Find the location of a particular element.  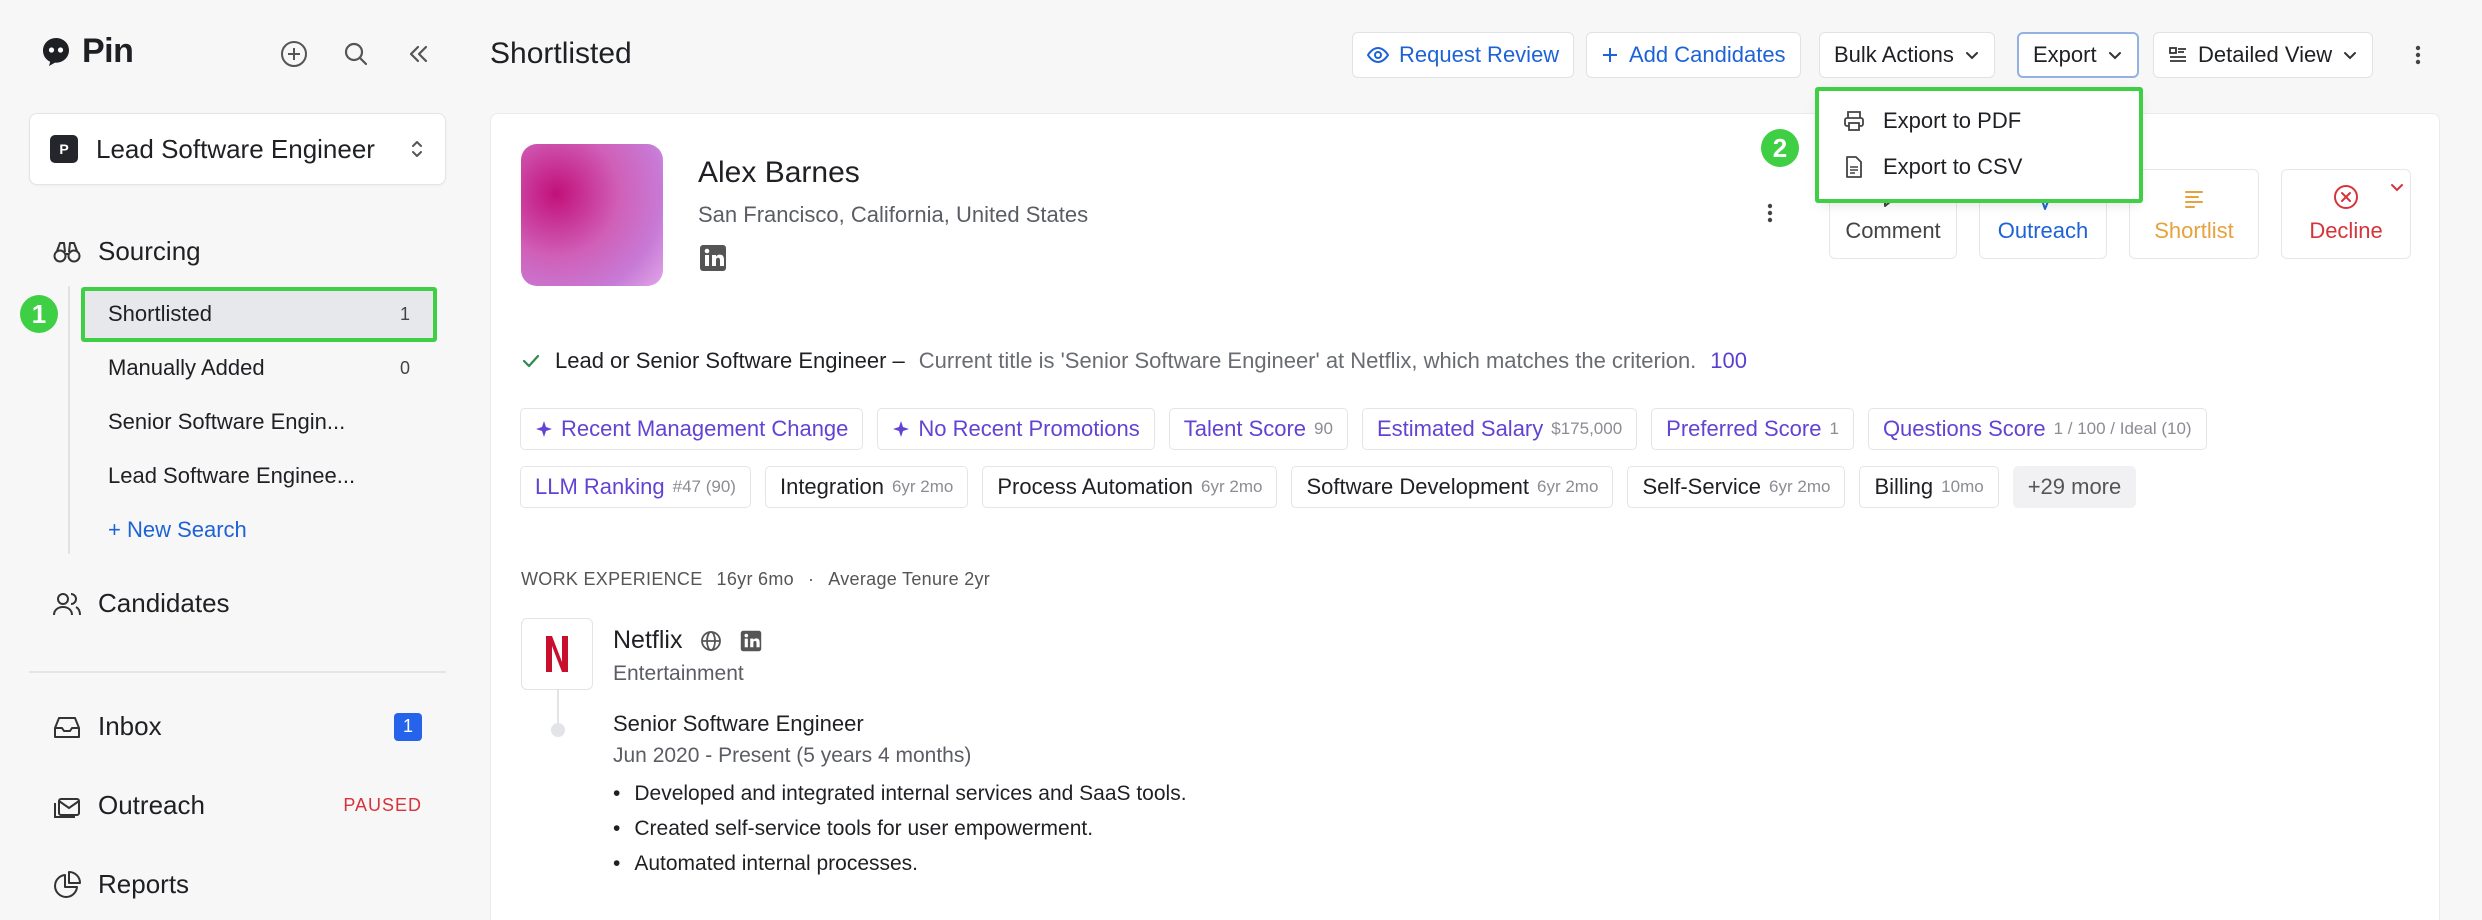

search-icon is located at coordinates (356, 54).